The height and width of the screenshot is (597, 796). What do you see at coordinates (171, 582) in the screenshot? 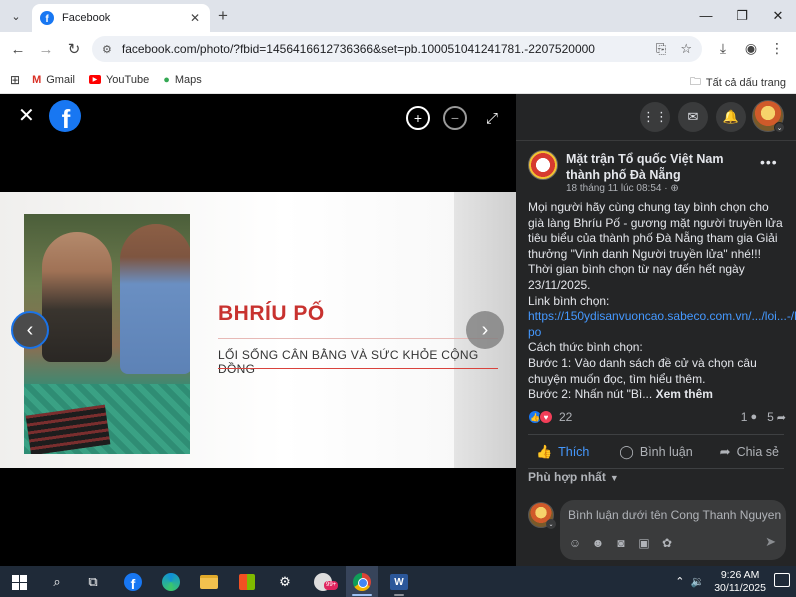
I see `edge-icon` at bounding box center [171, 582].